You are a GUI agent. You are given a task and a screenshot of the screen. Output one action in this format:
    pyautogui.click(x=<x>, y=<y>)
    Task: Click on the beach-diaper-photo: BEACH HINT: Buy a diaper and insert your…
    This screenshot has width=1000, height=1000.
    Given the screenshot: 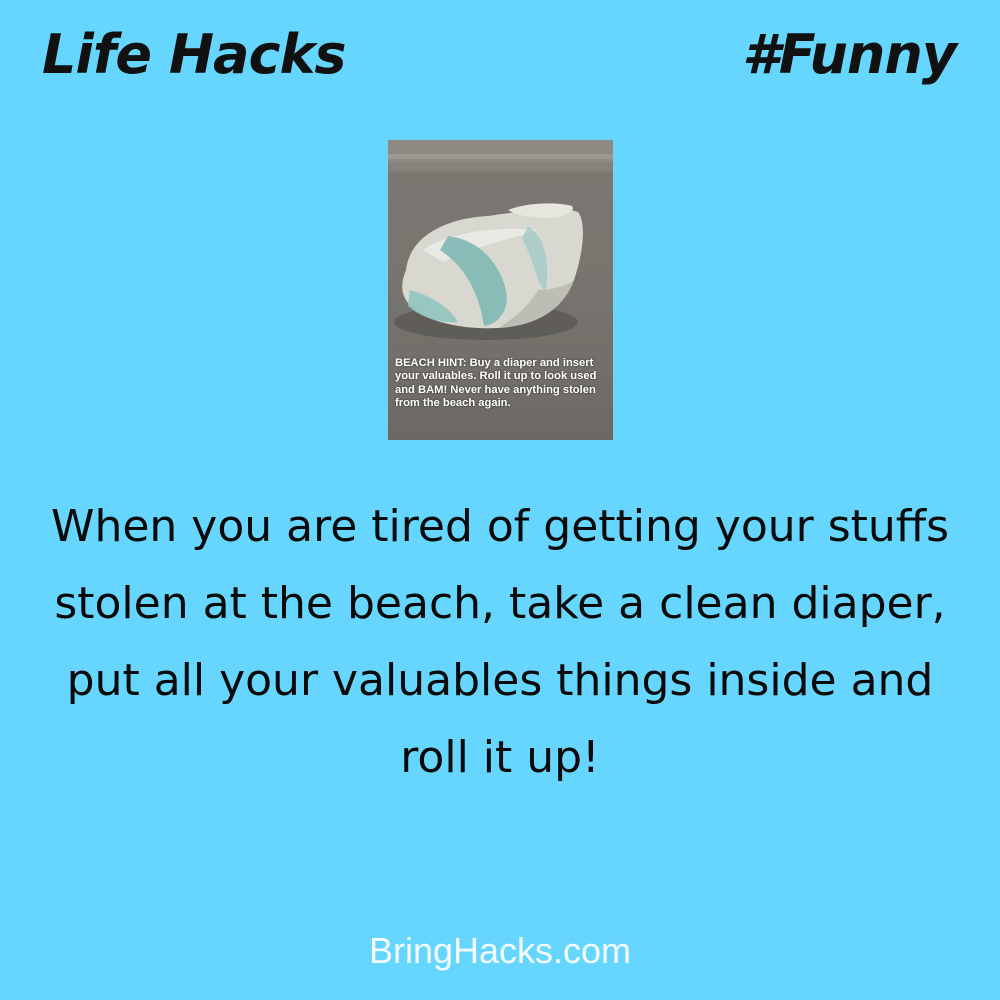 What is the action you would take?
    pyautogui.click(x=500, y=290)
    